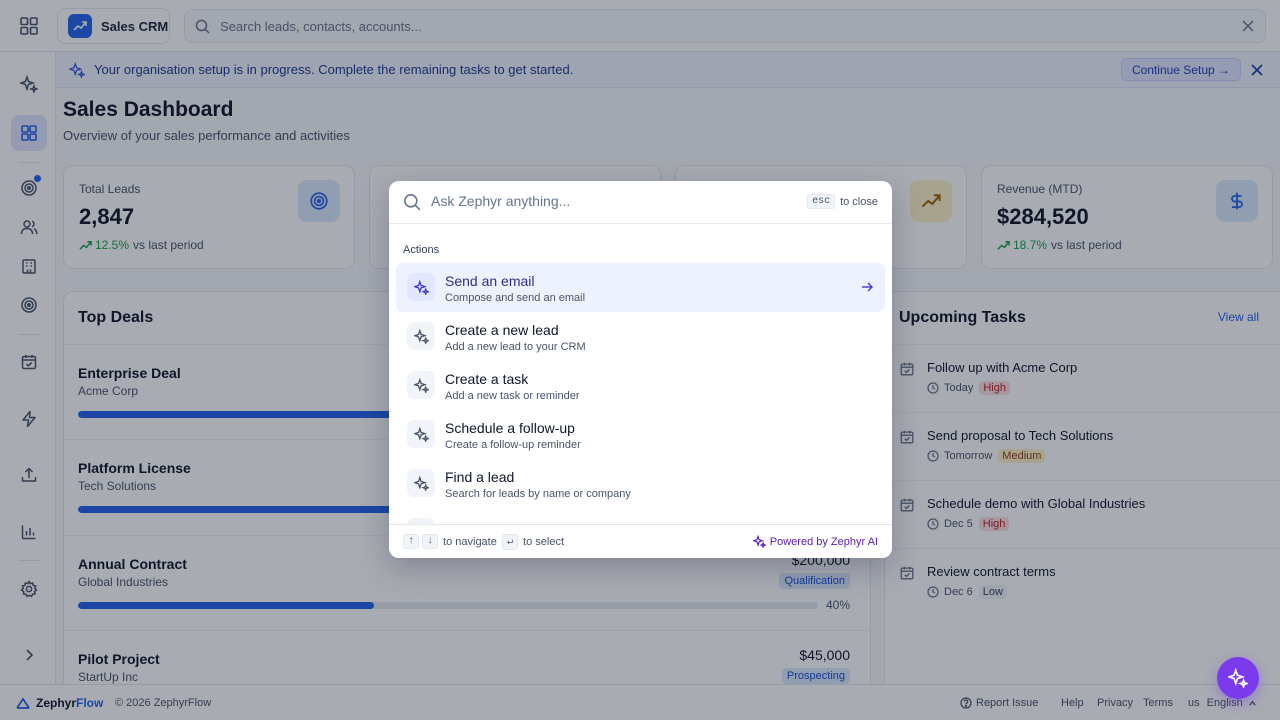  Describe the element at coordinates (823, 541) in the screenshot. I see `powered-by-text: Powered by Zephyr AI` at that location.